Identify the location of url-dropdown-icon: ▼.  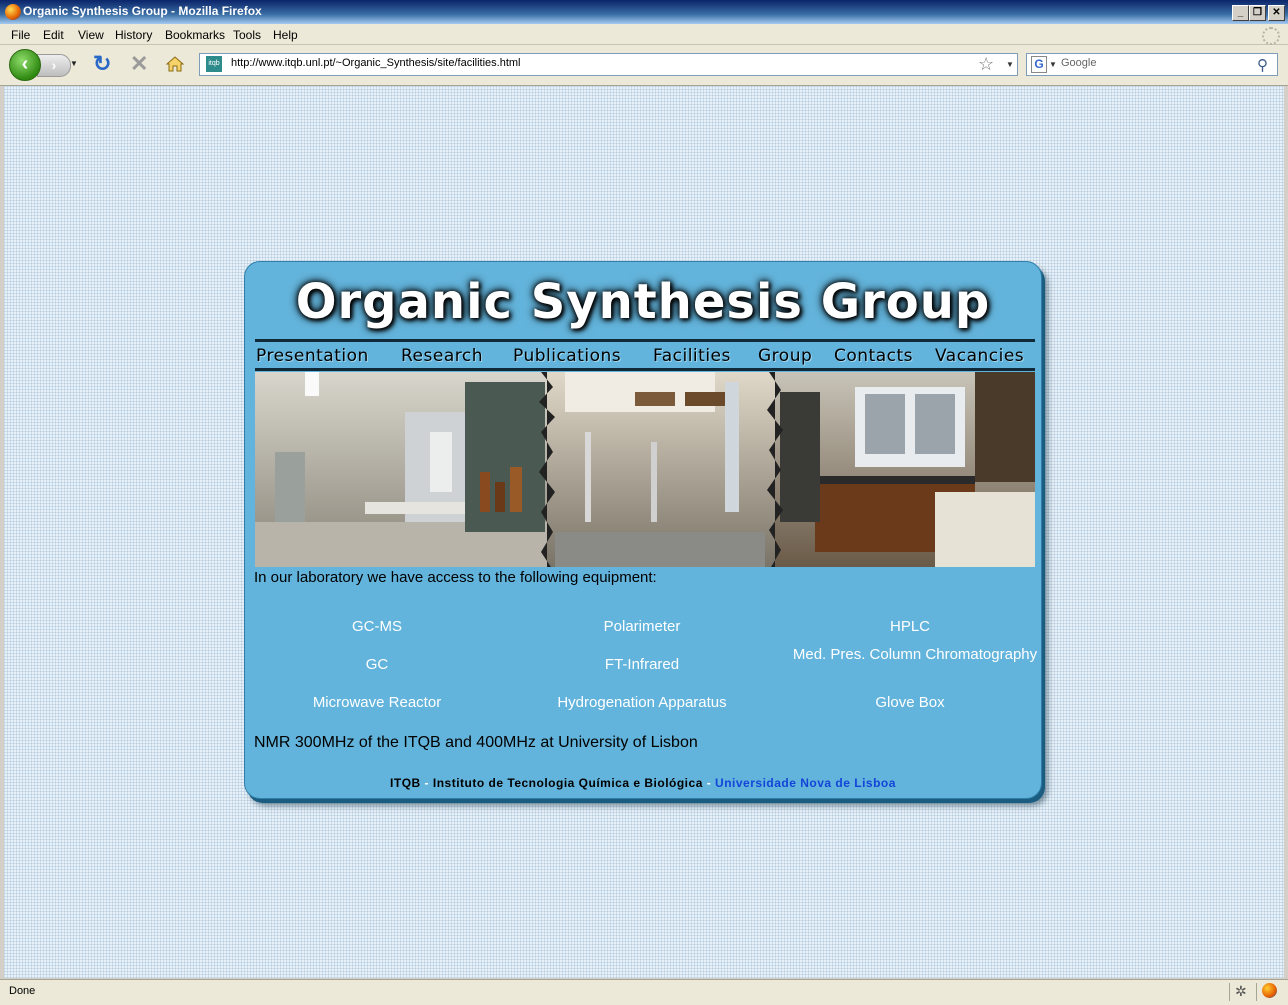
(1010, 64).